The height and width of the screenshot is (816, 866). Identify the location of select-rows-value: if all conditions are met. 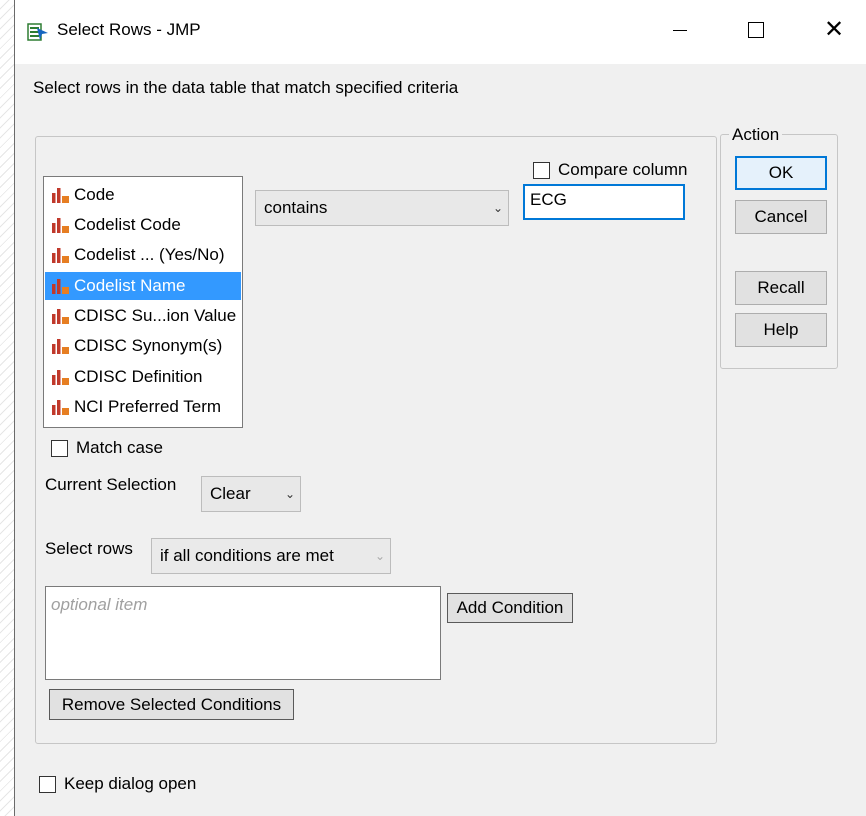
(247, 555).